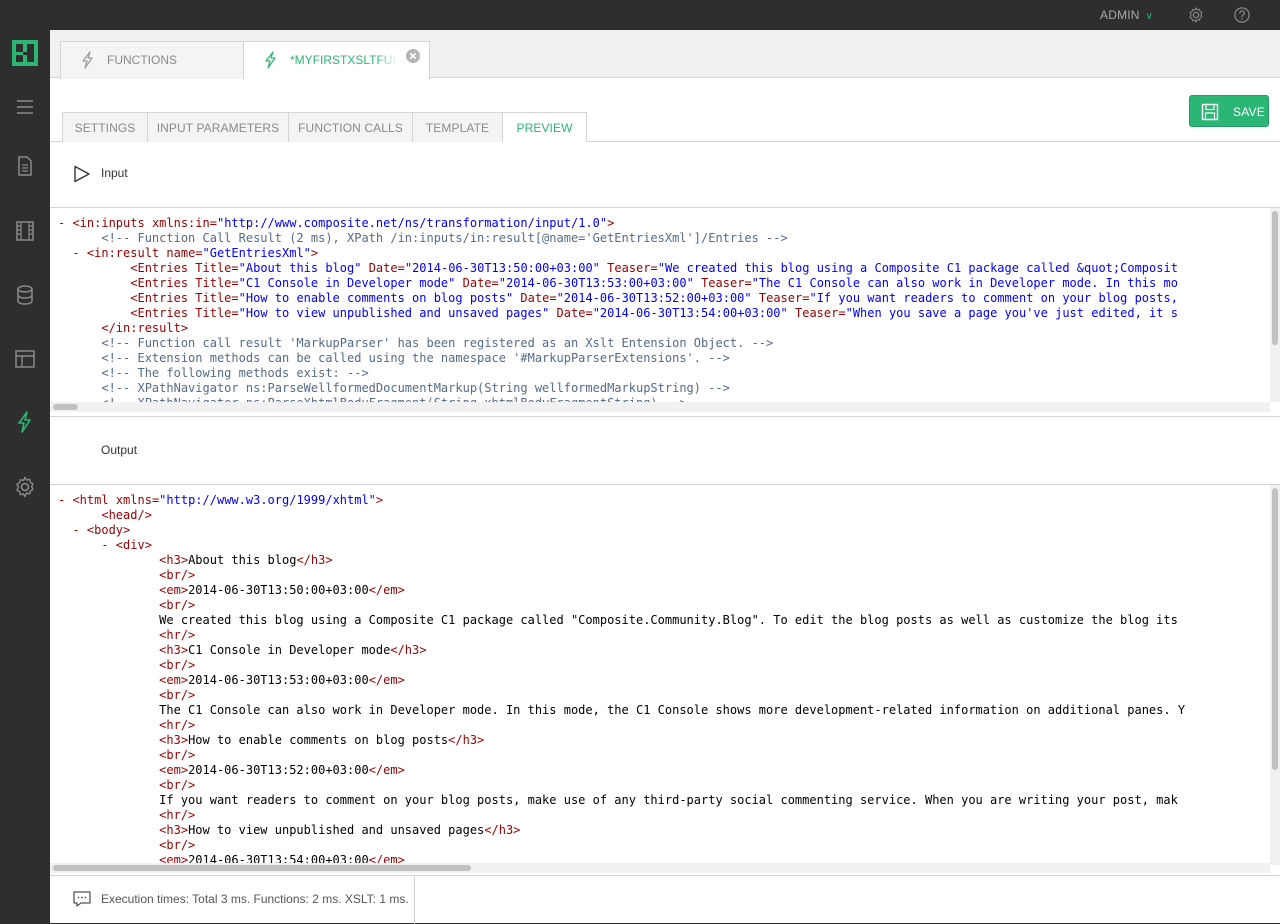 The height and width of the screenshot is (924, 1280). I want to click on code-token: <in:result, so click(126, 253).